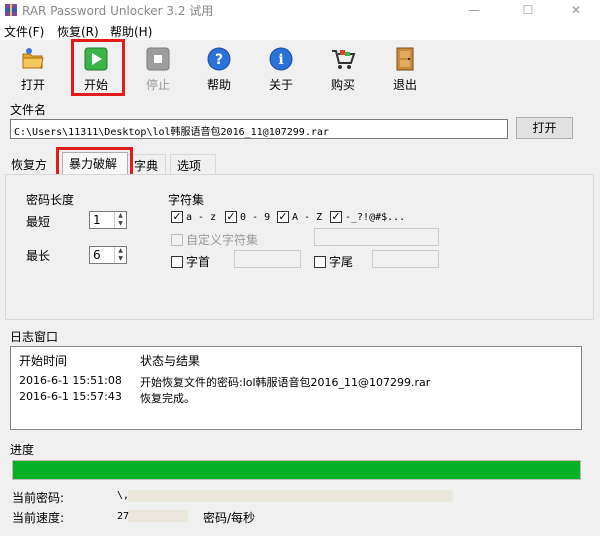 The image size is (600, 536). I want to click on exit-tool-button: 退出, so click(405, 69).